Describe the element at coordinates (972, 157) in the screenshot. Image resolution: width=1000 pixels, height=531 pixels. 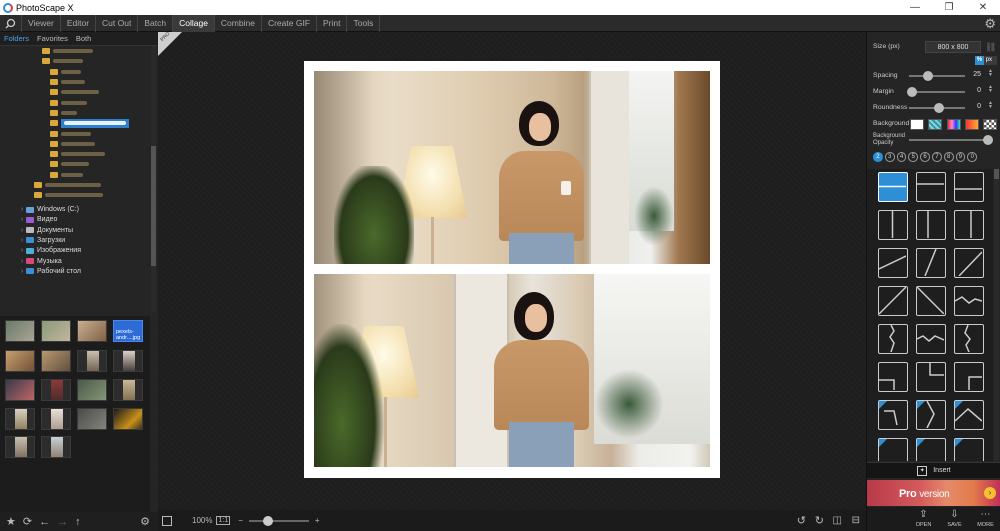
I see `count-10-button: 0` at that location.